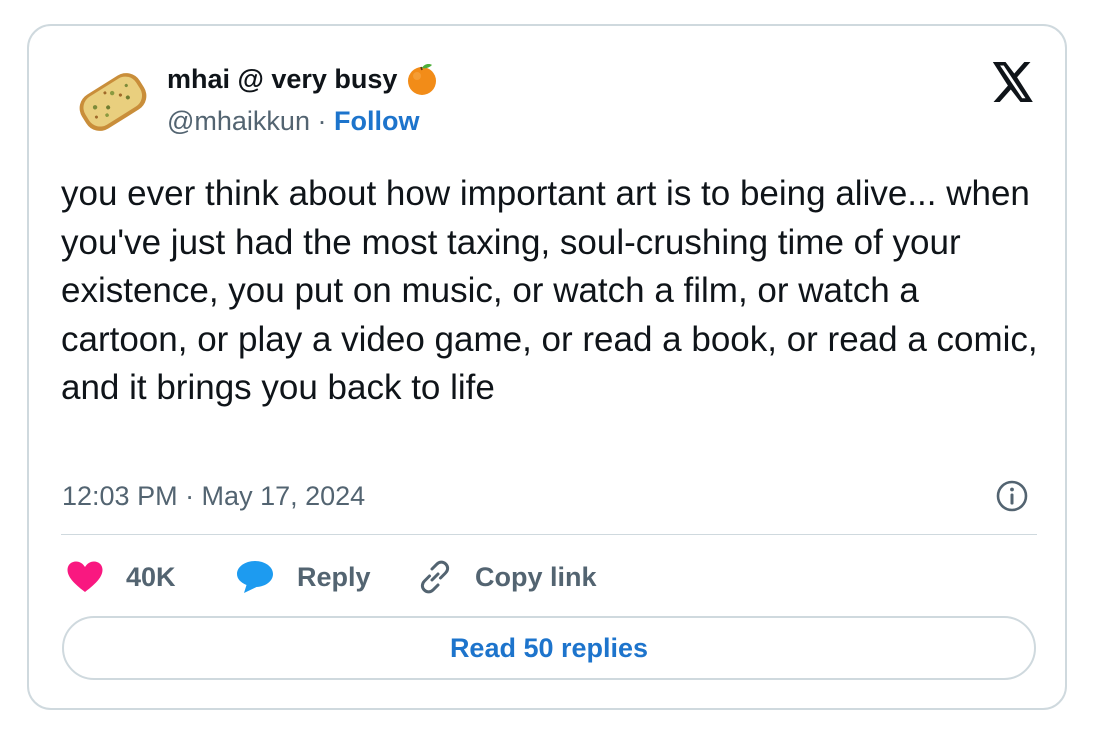 This screenshot has width=1099, height=738. I want to click on read-replies-button: Read 50 replies, so click(549, 648).